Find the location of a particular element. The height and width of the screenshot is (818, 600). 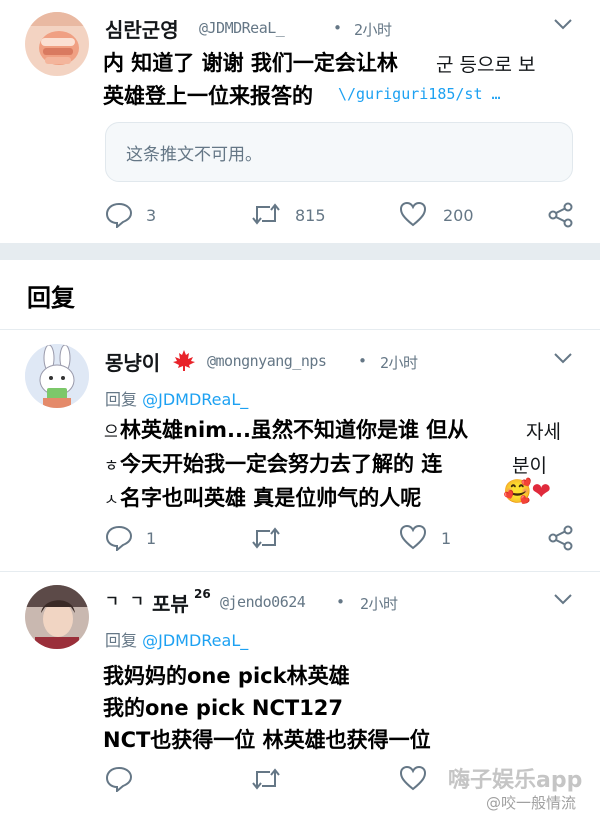

maple-leaf-icon is located at coordinates (184, 360).